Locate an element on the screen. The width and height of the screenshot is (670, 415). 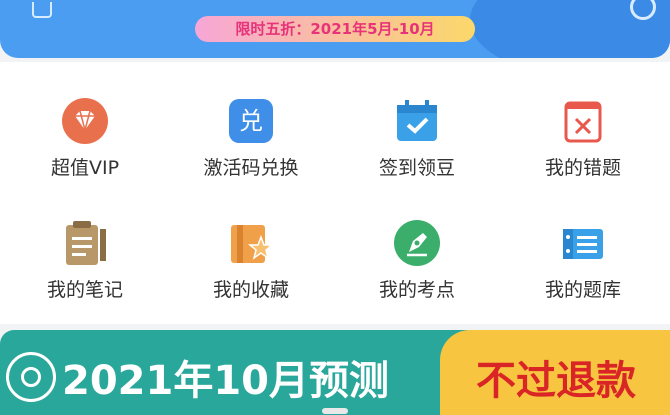
grid-item-label: 超值VIP is located at coordinates (85, 168).